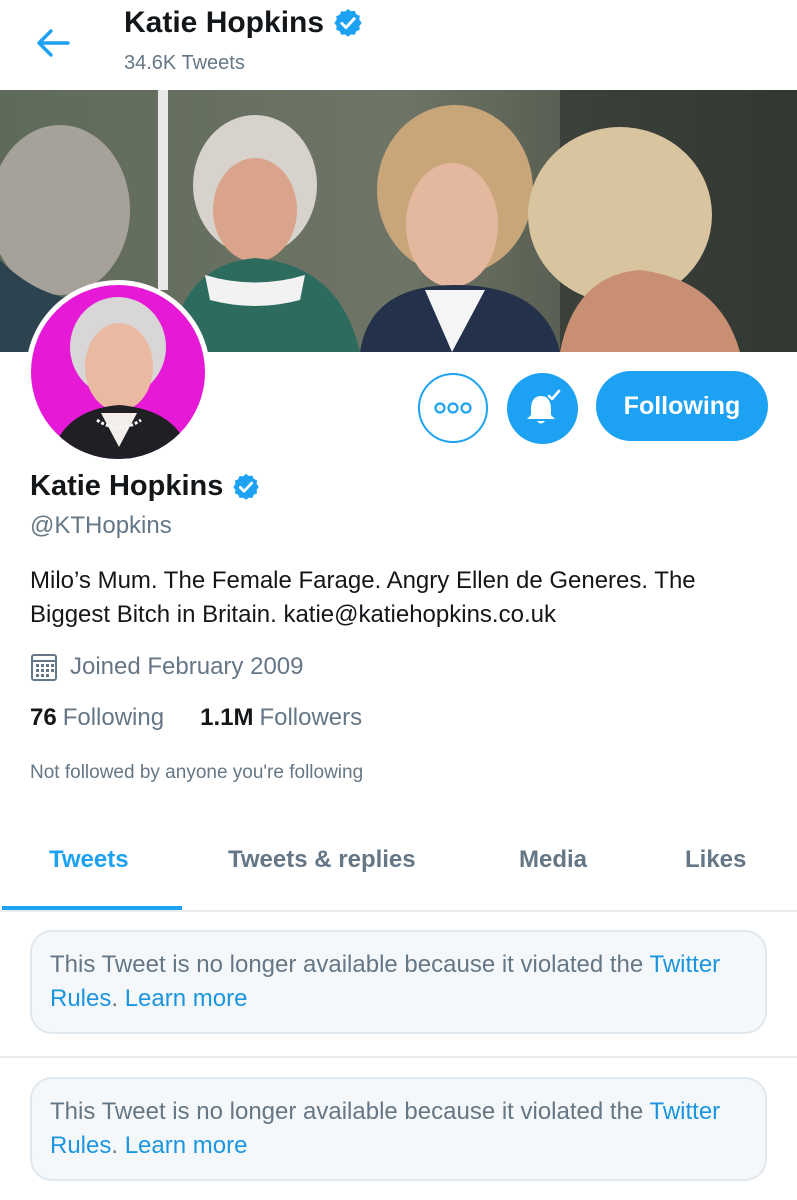  Describe the element at coordinates (227, 717) in the screenshot. I see `followers-count: 1.1M` at that location.